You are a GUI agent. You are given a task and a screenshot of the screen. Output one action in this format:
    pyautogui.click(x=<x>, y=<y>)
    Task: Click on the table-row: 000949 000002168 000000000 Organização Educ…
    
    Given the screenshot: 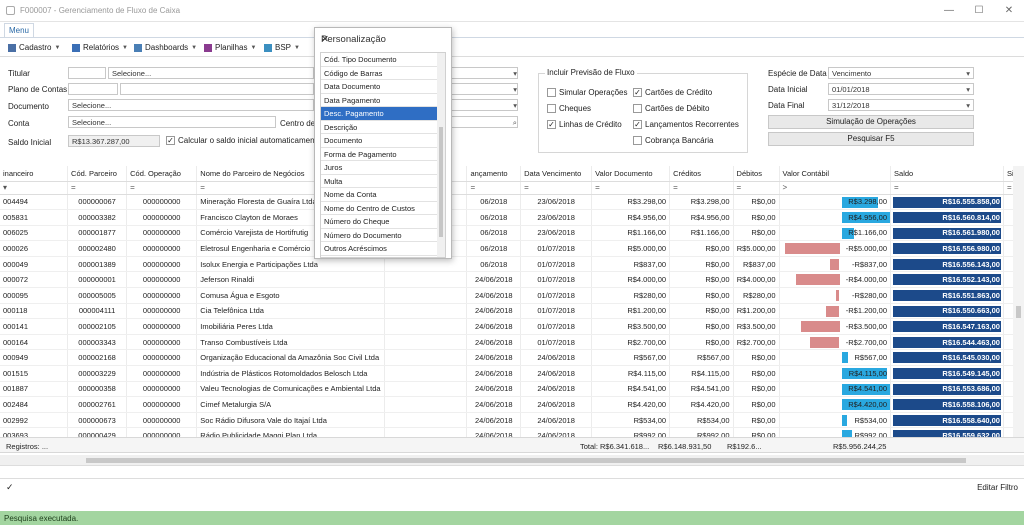 What is the action you would take?
    pyautogui.click(x=512, y=358)
    